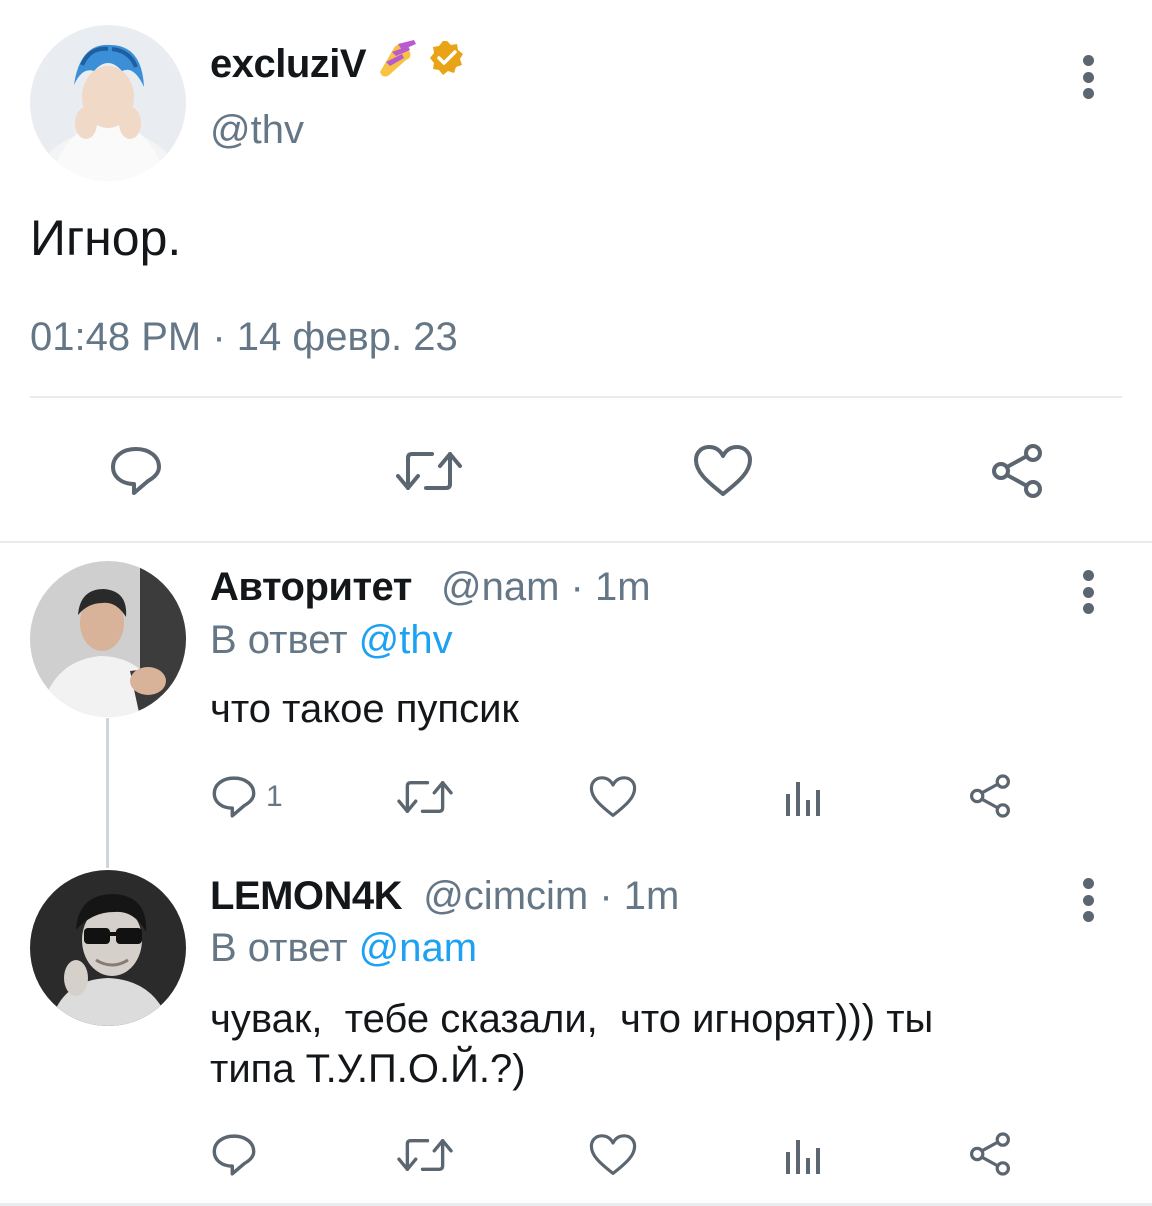  I want to click on reply-author-name: LEMON4K, so click(306, 896).